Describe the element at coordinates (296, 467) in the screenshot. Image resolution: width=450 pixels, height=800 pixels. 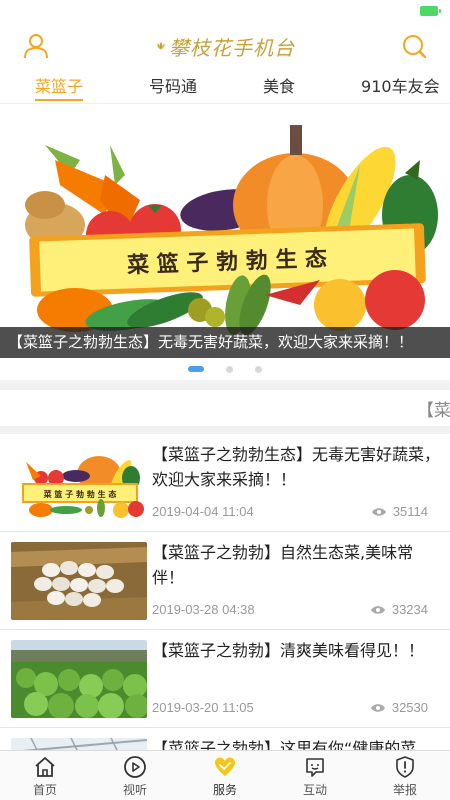
I see `news-title: 【菜篮子之勃勃生态】无毒无害好蔬菜，欢迎大家来采摘！！` at that location.